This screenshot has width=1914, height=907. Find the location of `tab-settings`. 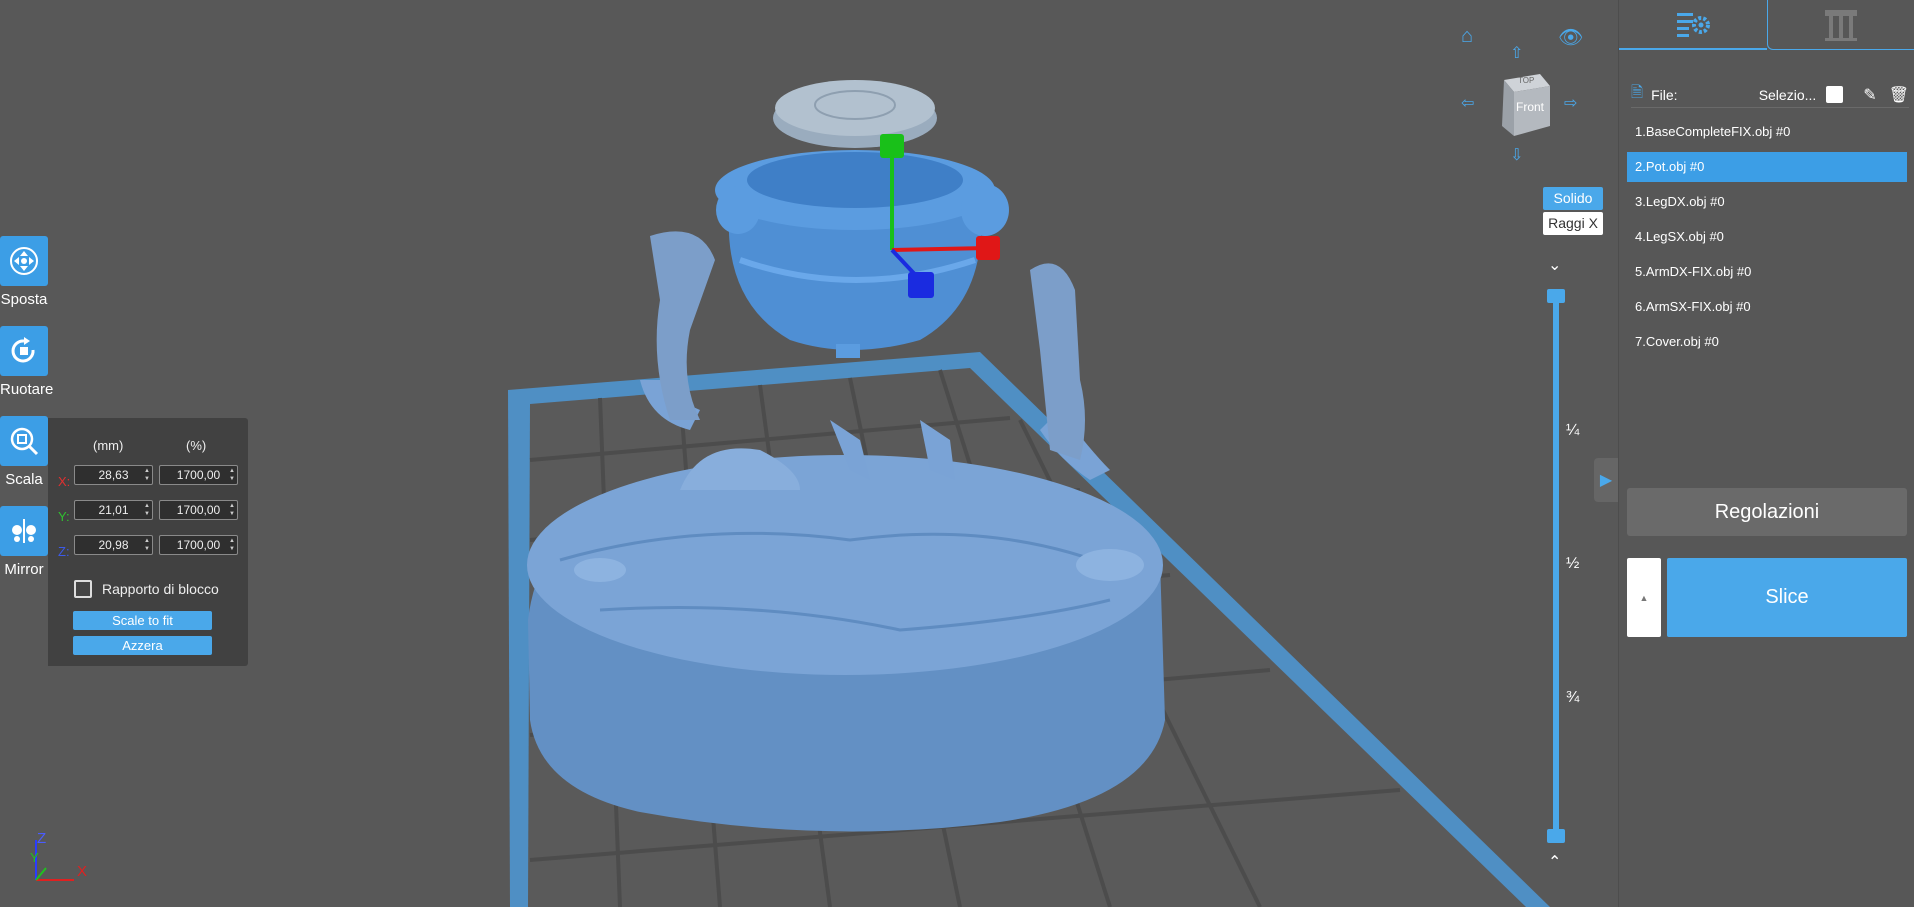

tab-settings is located at coordinates (1693, 25).